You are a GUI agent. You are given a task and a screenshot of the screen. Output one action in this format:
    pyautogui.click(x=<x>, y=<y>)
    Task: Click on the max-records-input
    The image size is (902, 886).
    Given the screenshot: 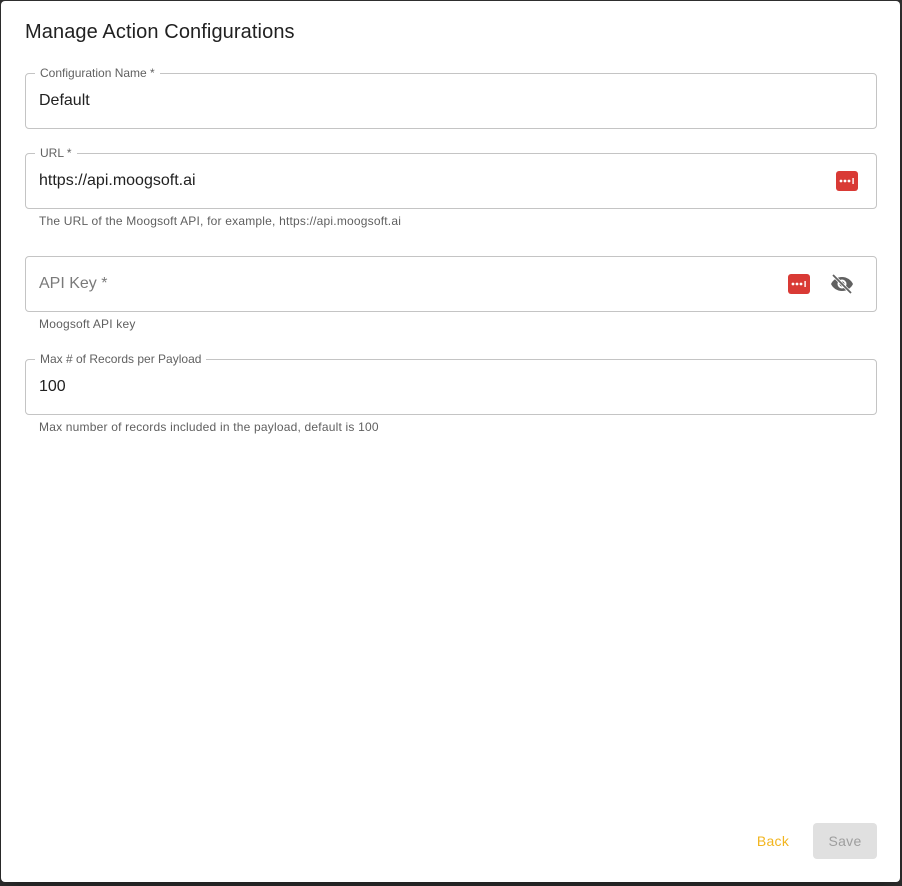 What is the action you would take?
    pyautogui.click(x=419, y=387)
    